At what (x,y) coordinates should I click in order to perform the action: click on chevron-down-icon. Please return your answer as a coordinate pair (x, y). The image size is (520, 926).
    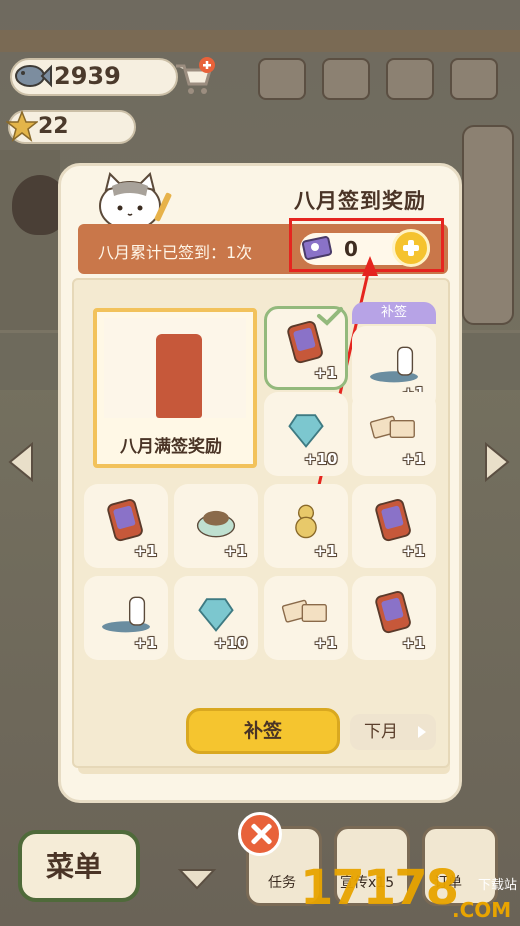
    Looking at the image, I should click on (197, 879).